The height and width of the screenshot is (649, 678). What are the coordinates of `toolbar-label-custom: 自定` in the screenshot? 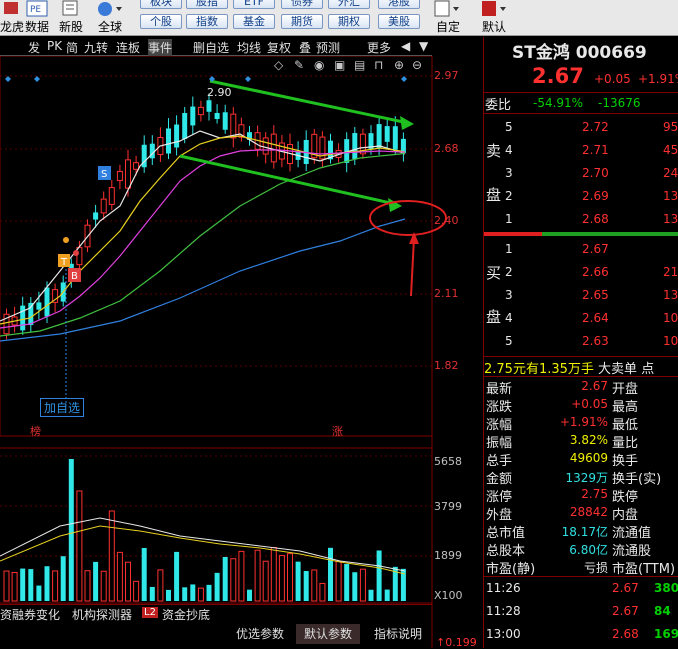 It's located at (448, 26).